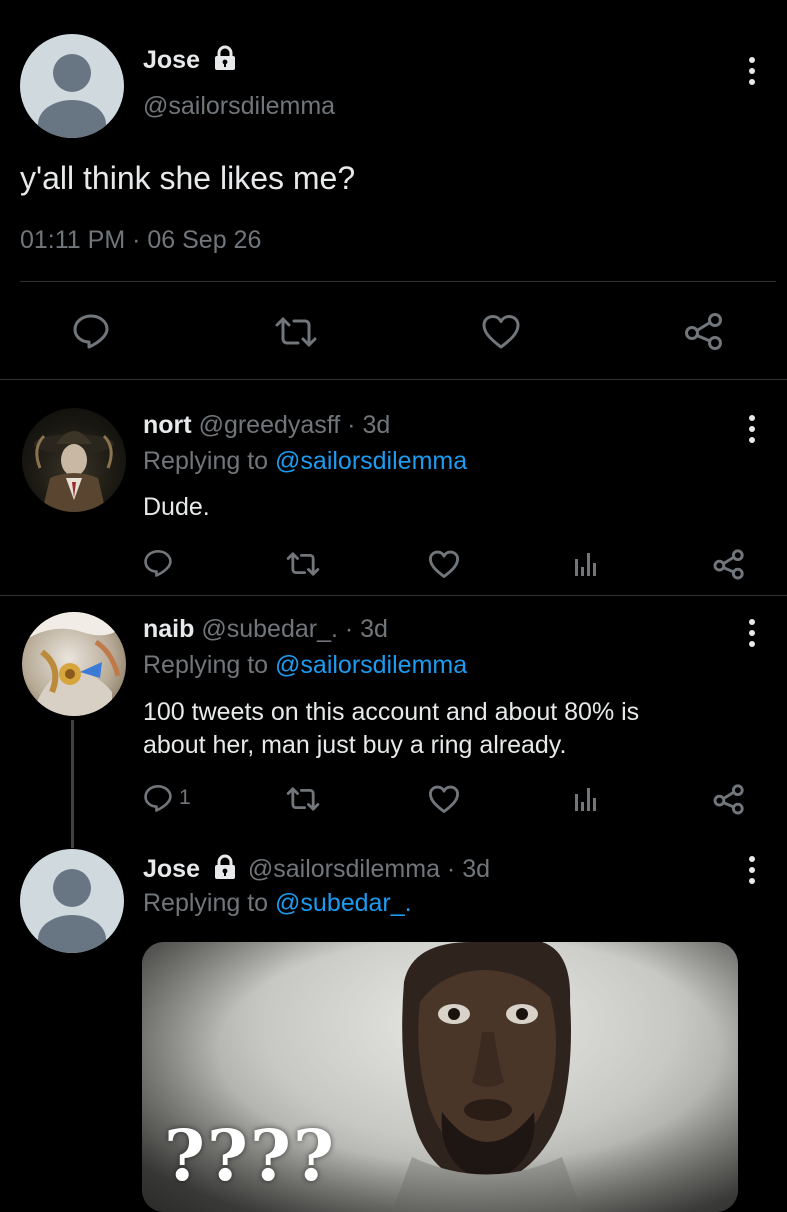 The width and height of the screenshot is (787, 1212). I want to click on thread-line, so click(72, 784).